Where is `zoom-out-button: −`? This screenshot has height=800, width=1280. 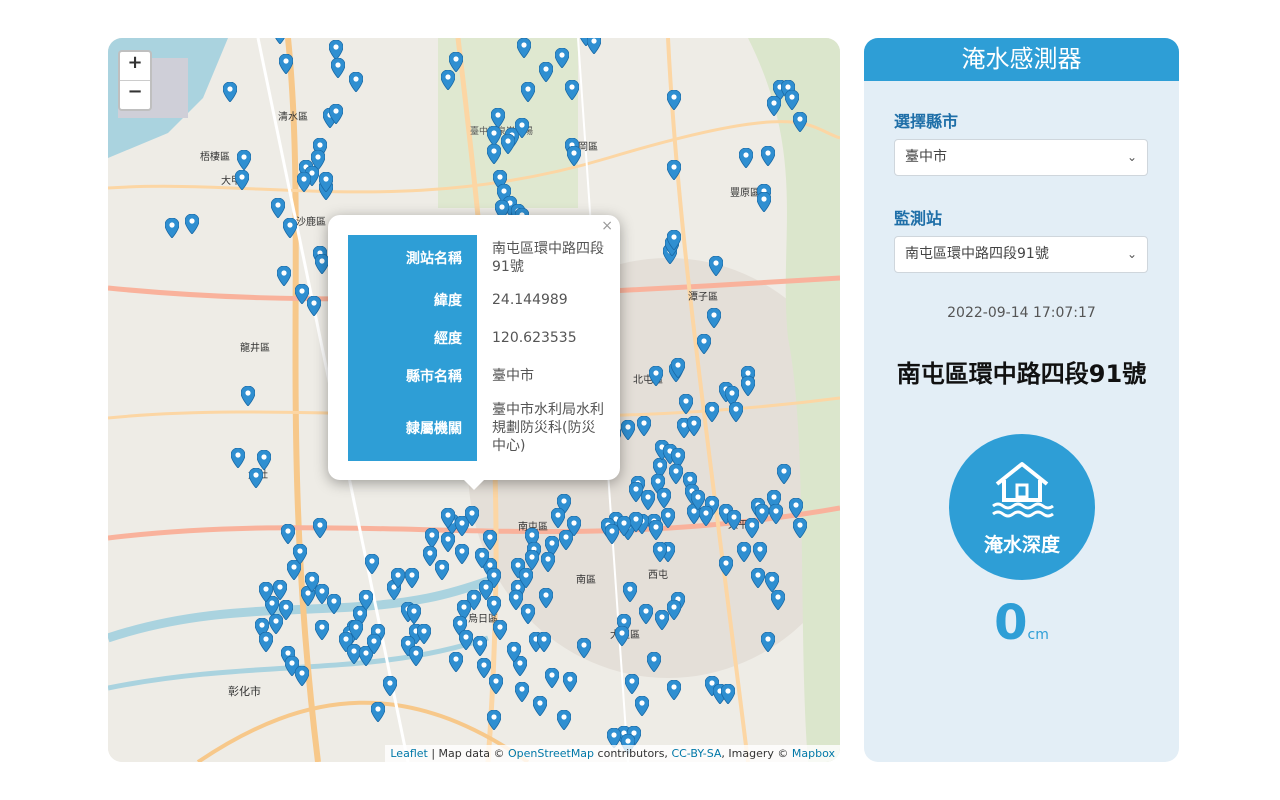 zoom-out-button: − is located at coordinates (135, 94).